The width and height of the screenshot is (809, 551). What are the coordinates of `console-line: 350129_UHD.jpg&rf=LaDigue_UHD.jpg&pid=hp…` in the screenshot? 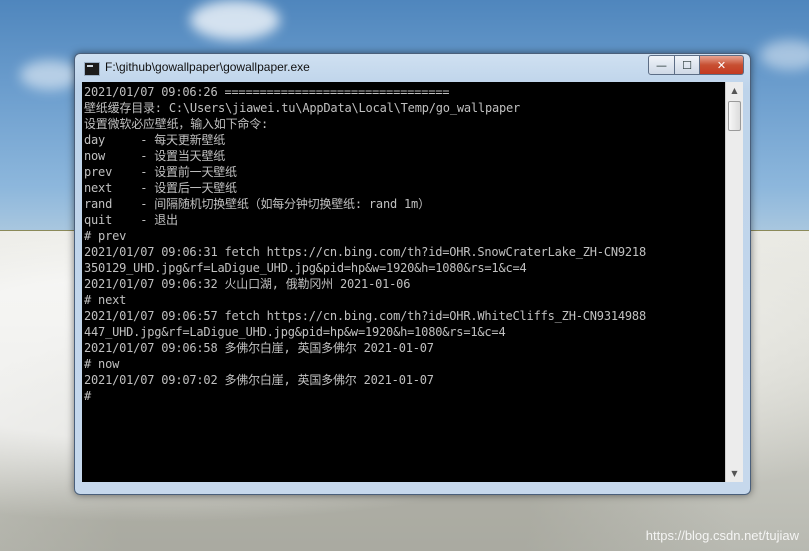 It's located at (305, 268).